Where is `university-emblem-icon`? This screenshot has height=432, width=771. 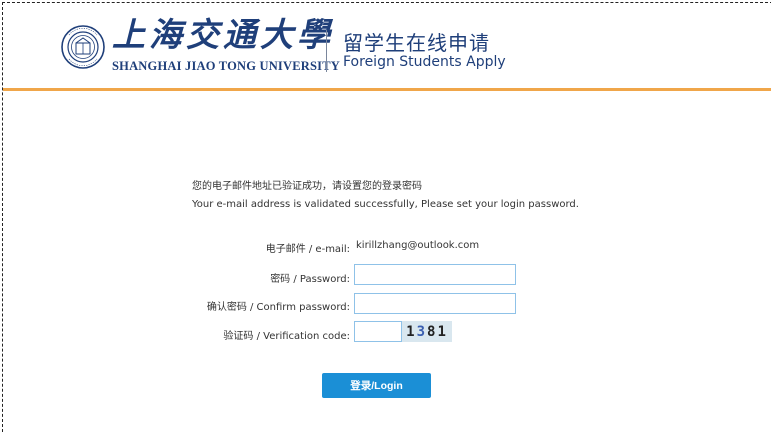 university-emblem-icon is located at coordinates (83, 47).